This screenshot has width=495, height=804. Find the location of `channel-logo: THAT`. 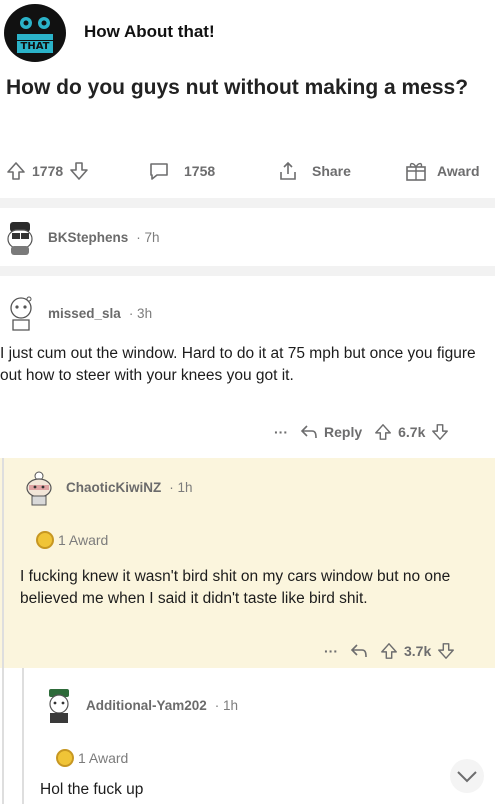

channel-logo: THAT is located at coordinates (35, 33).